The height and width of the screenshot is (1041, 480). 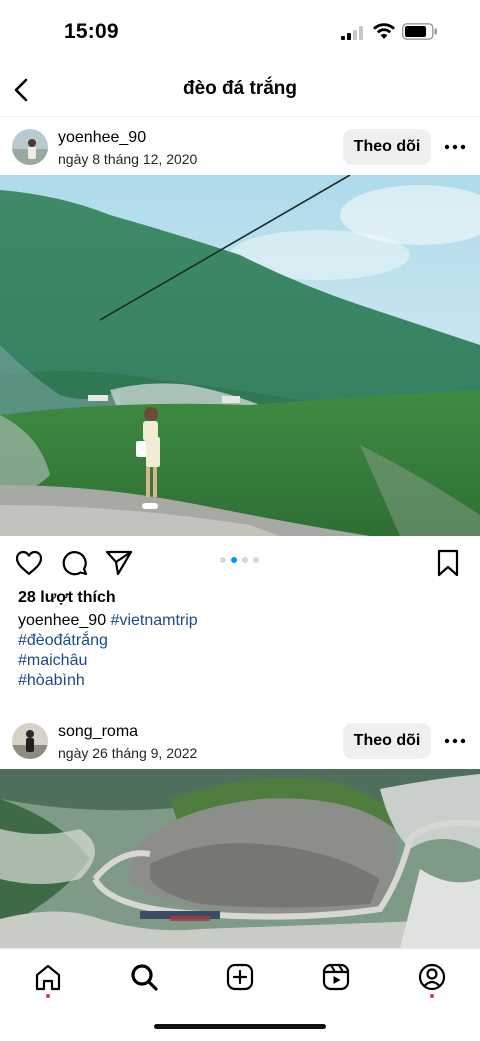 I want to click on reels-icon, so click(x=336, y=977).